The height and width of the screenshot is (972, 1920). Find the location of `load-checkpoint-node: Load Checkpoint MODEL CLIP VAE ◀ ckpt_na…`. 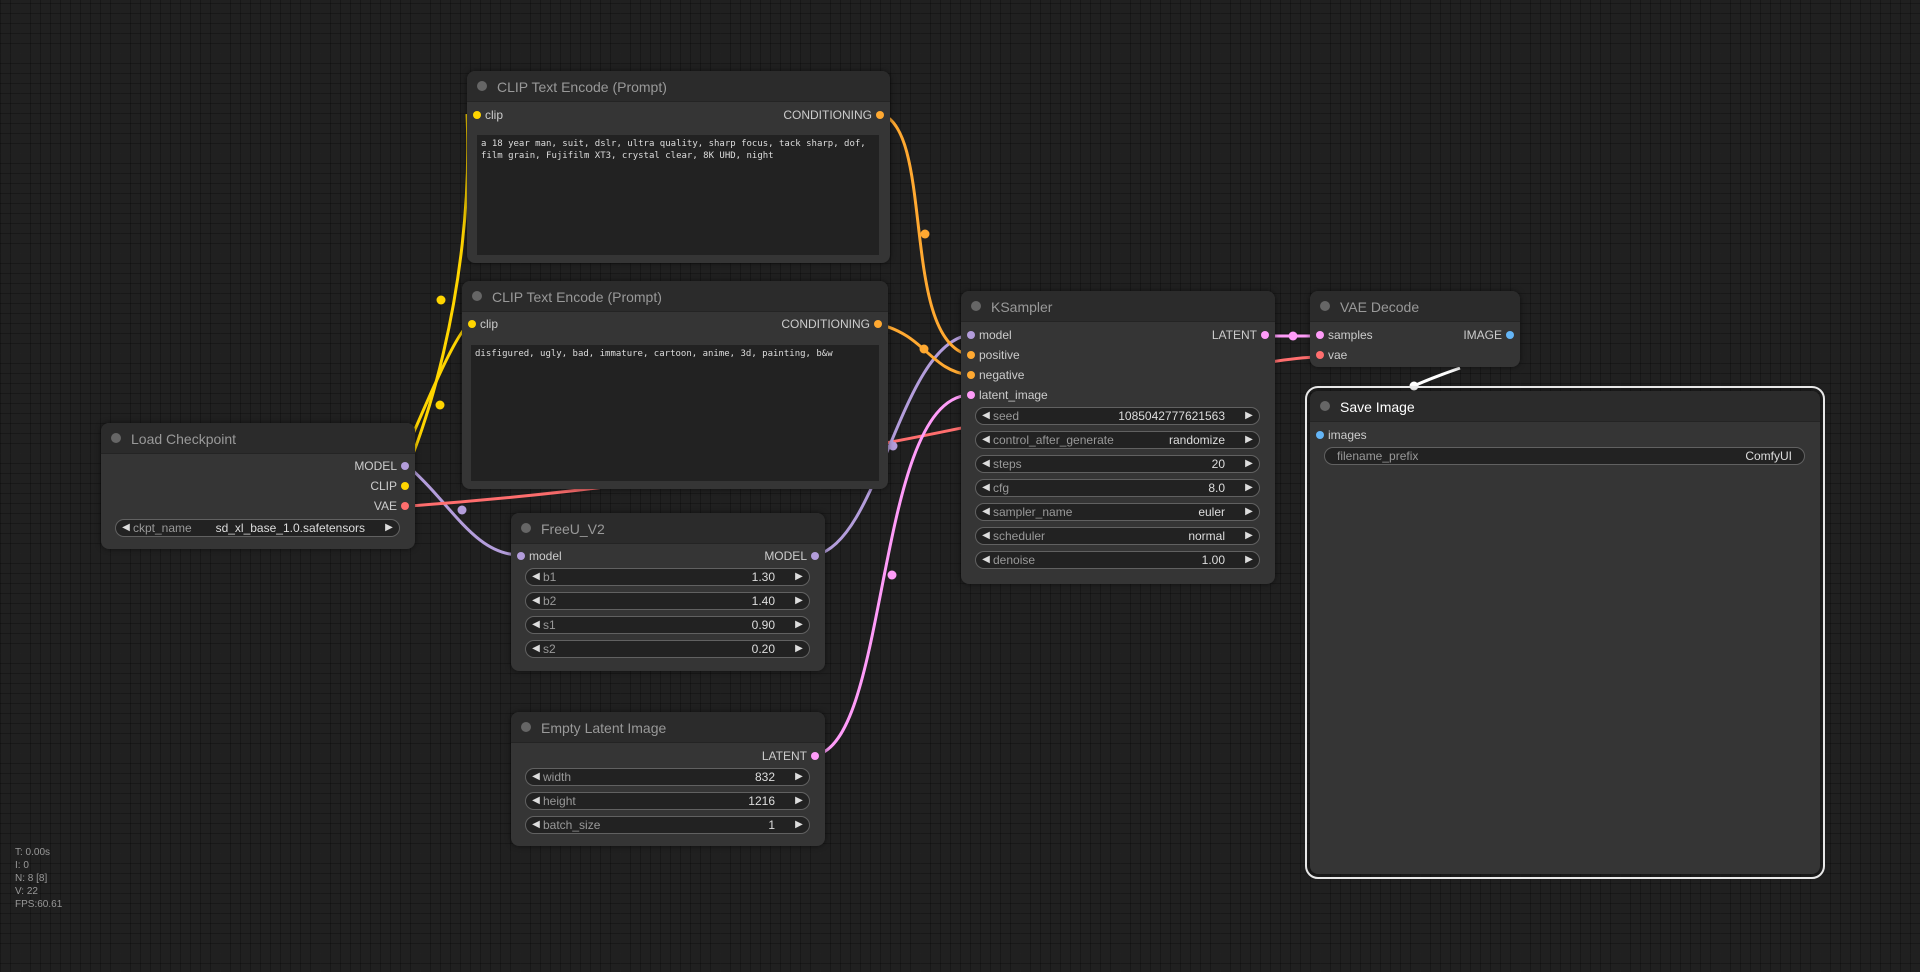

load-checkpoint-node: Load Checkpoint MODEL CLIP VAE ◀ ckpt_na… is located at coordinates (258, 486).